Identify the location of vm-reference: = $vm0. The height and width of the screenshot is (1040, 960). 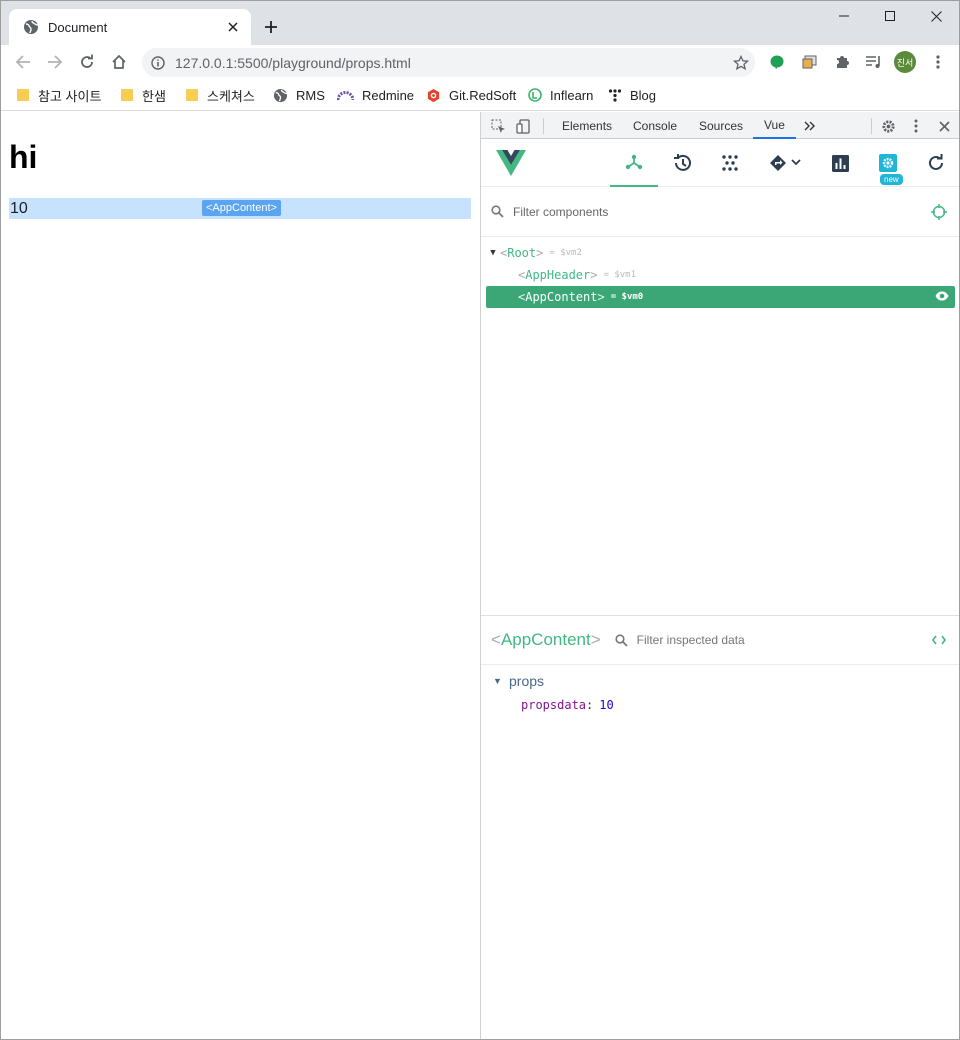
(627, 297).